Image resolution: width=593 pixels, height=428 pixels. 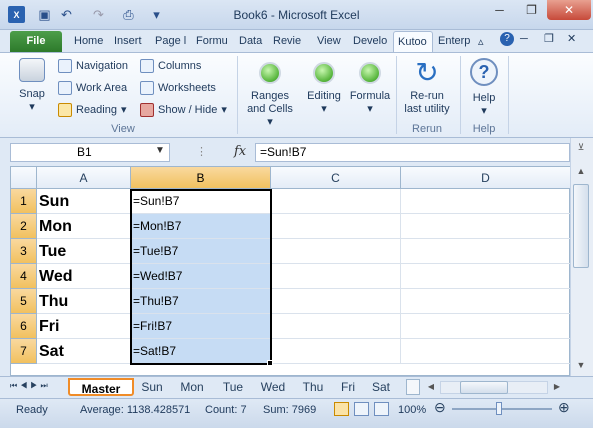 I want to click on print-icon: ⎙, so click(x=128, y=14).